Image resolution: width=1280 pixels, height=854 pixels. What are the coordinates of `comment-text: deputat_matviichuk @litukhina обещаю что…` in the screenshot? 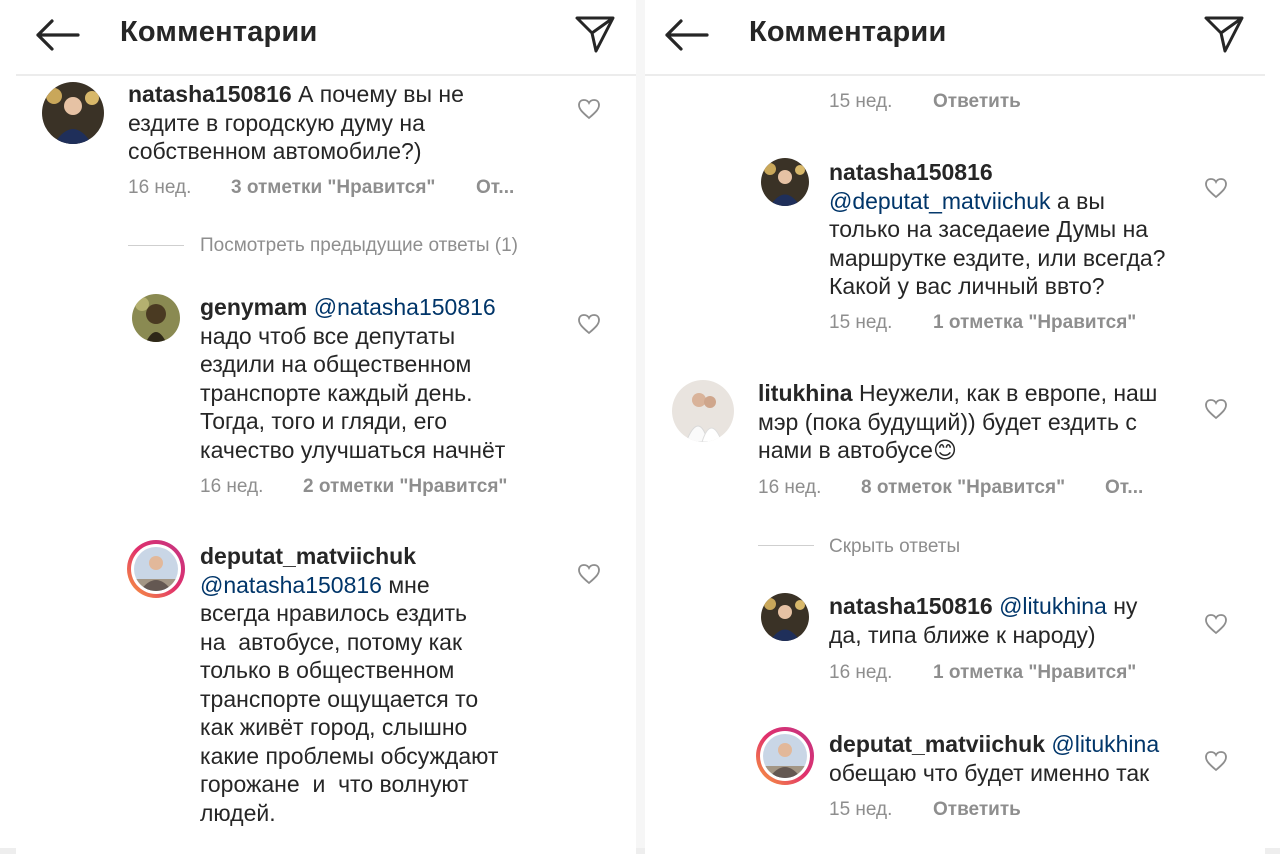 It's located at (994, 758).